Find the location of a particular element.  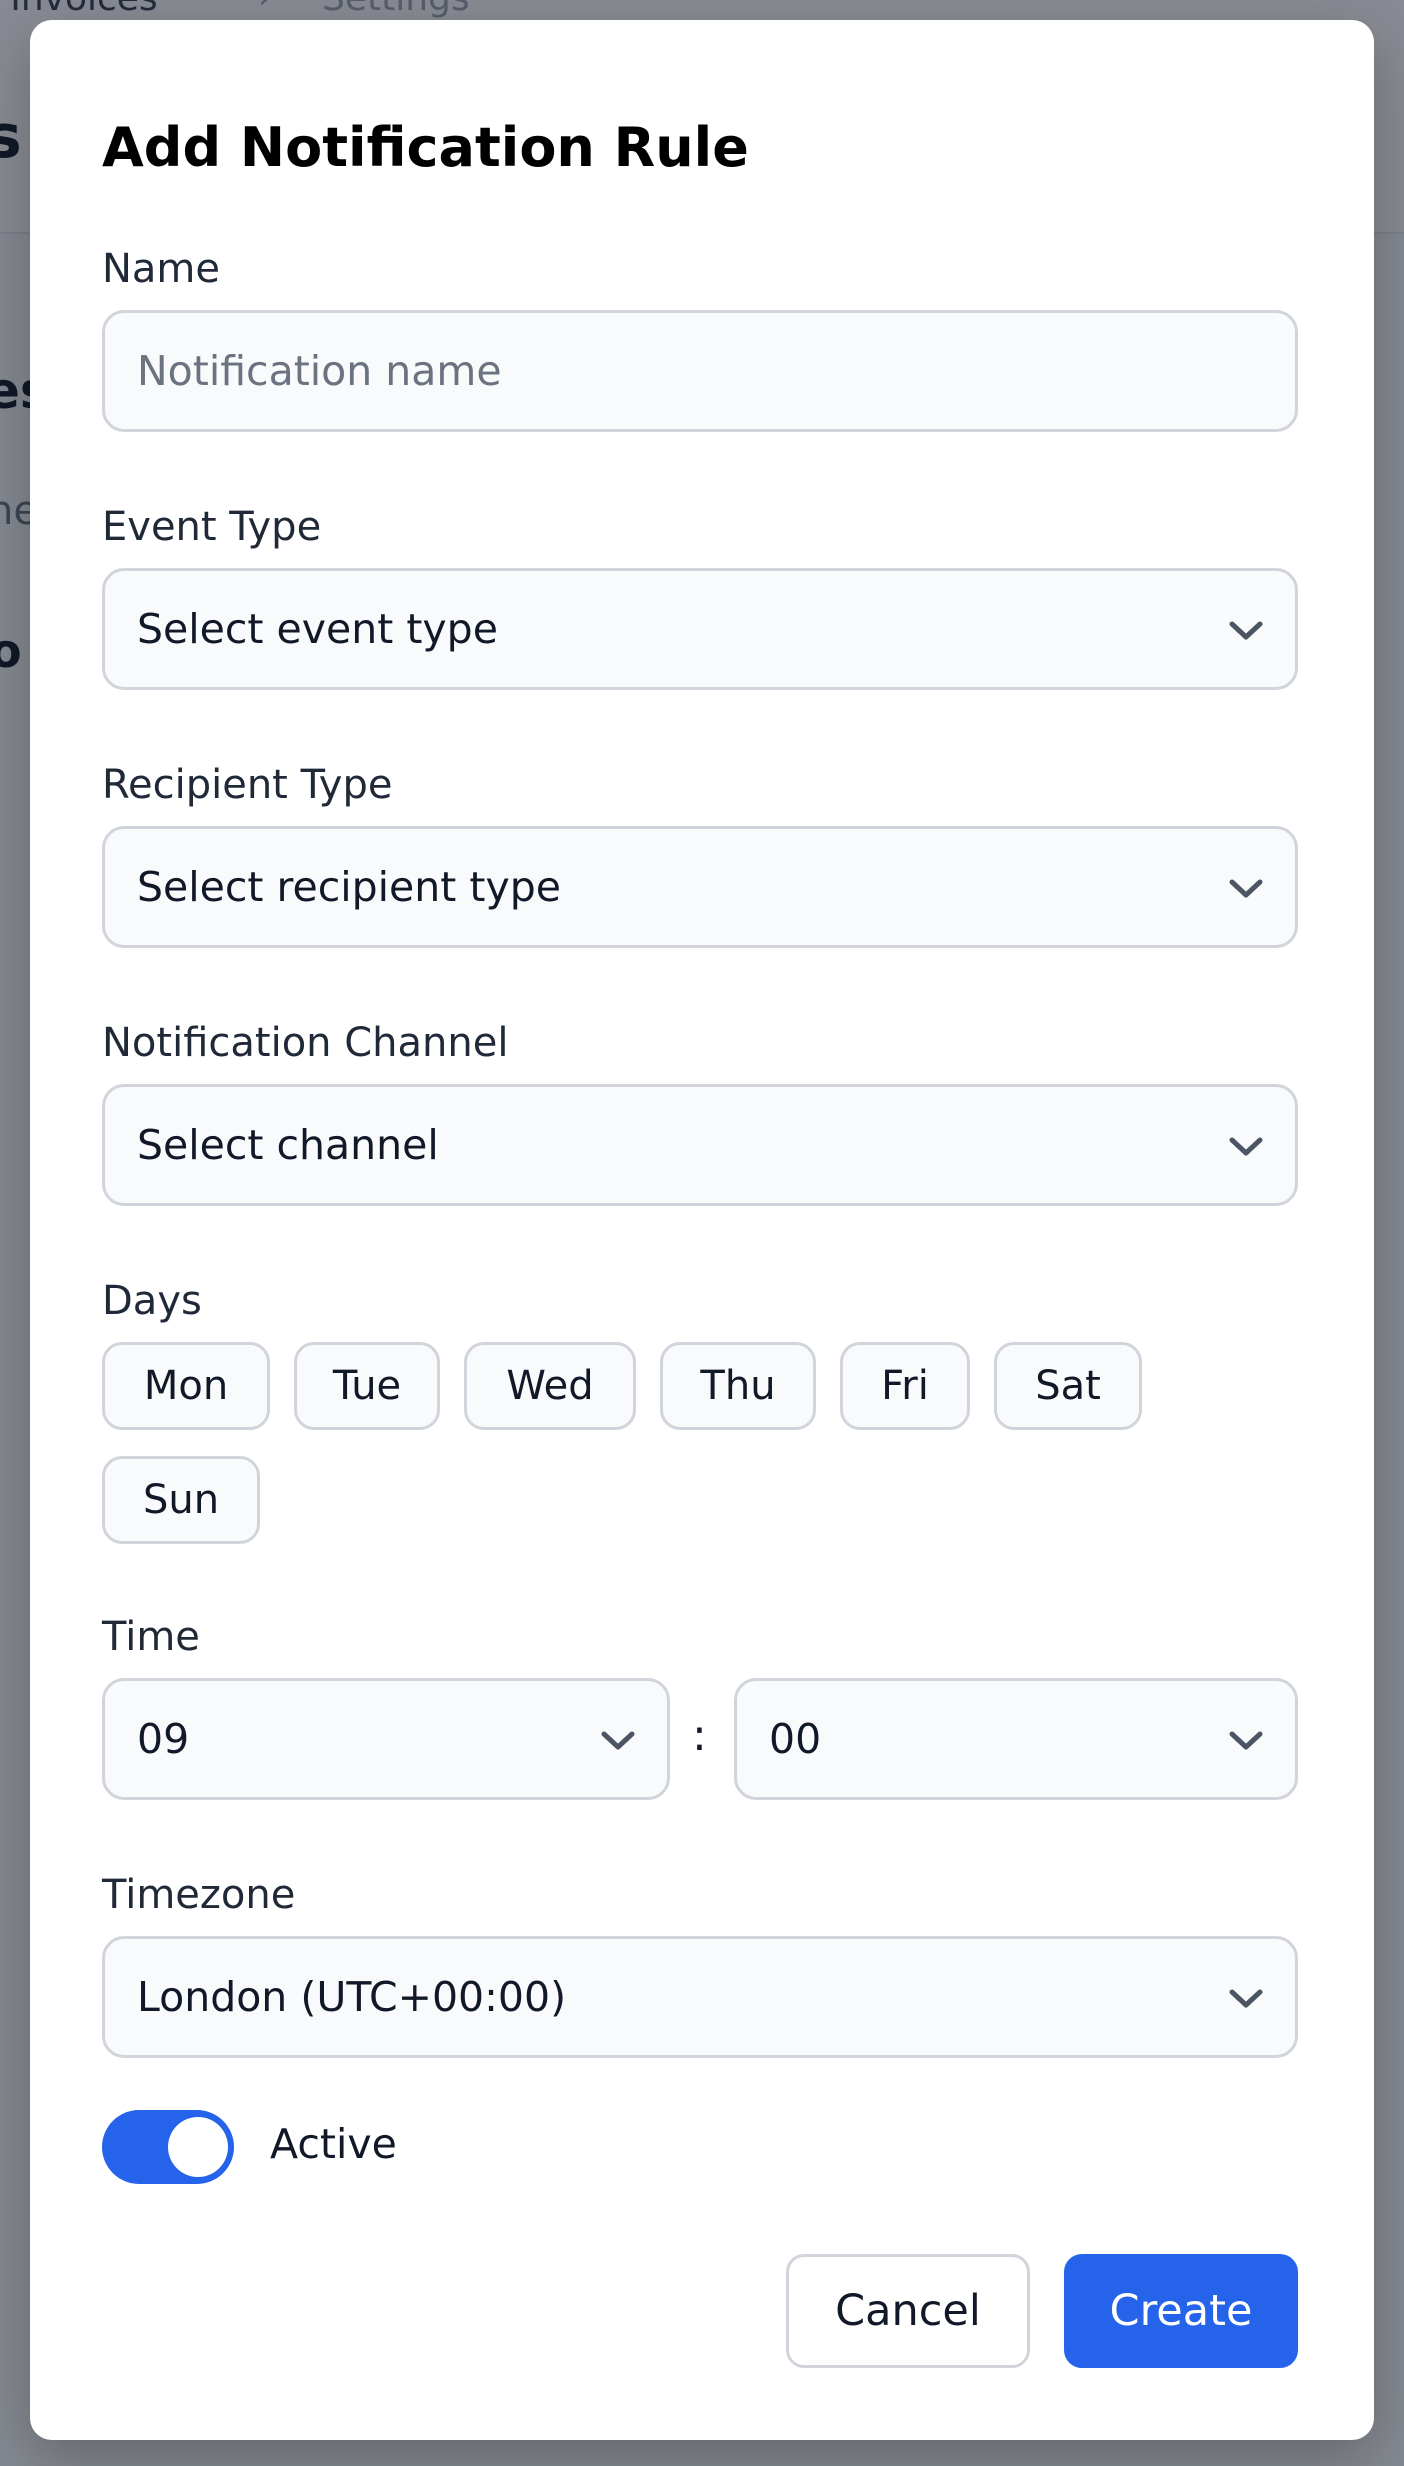

channel-select: Select channel is located at coordinates (700, 1145).